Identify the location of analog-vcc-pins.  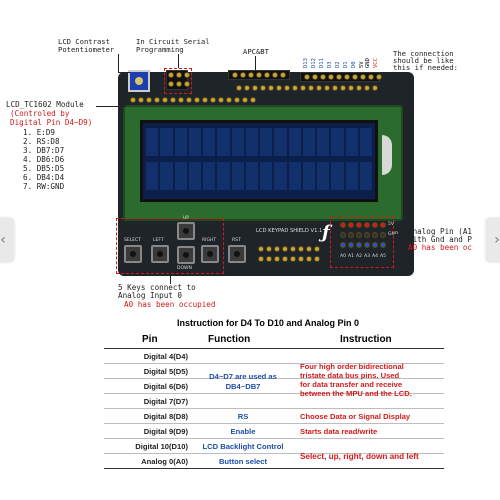
(363, 225).